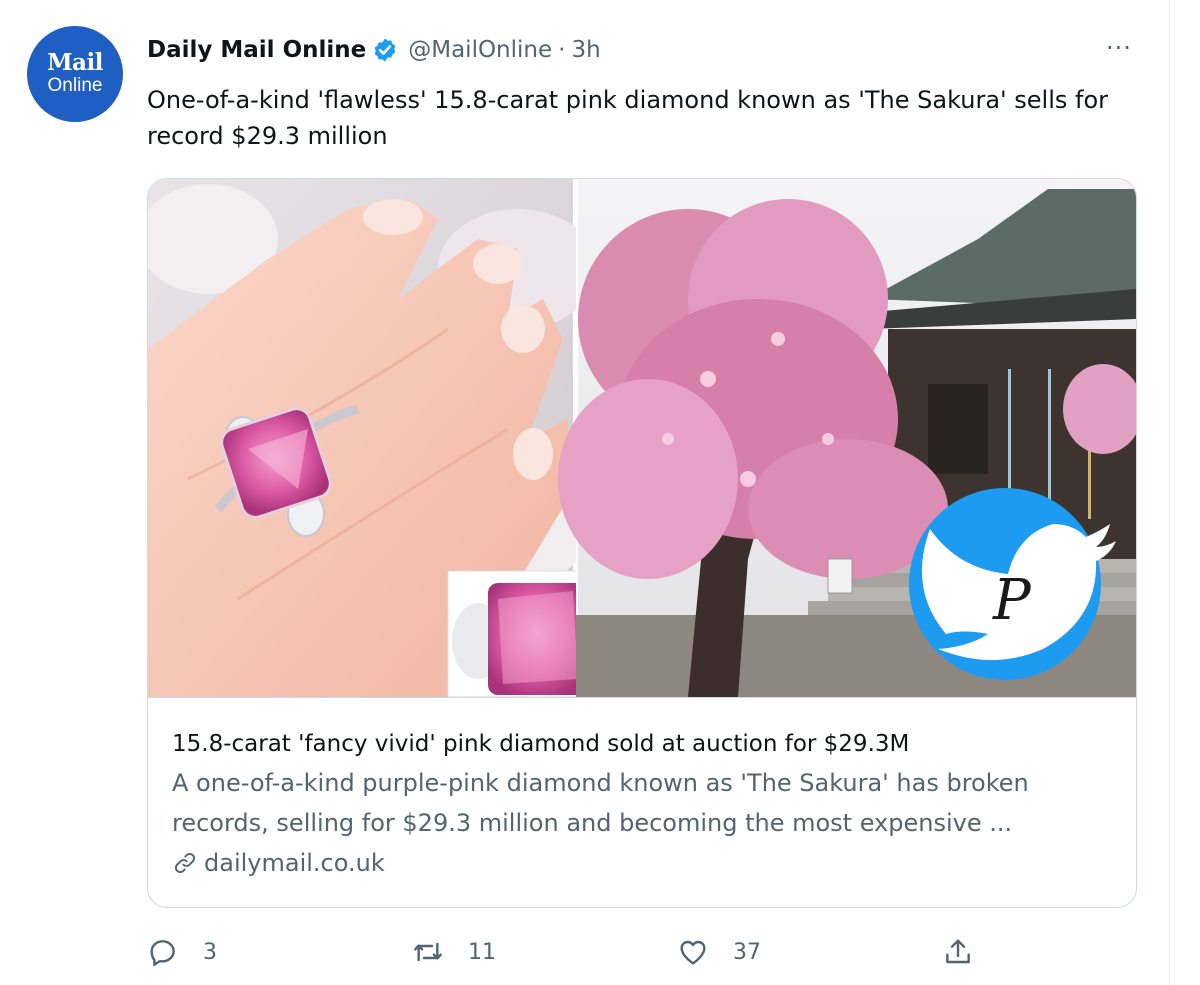 The width and height of the screenshot is (1200, 985). I want to click on avatar: Mail Online, so click(75, 74).